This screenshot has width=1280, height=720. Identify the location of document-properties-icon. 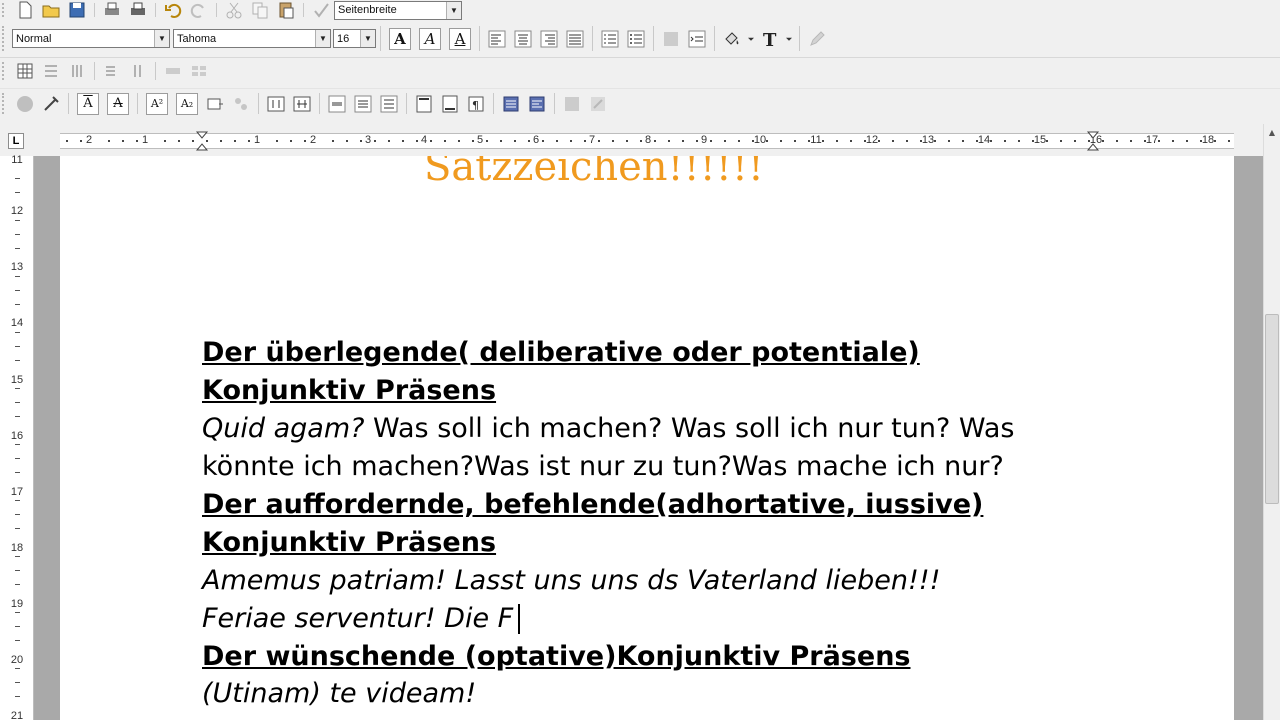
(537, 104).